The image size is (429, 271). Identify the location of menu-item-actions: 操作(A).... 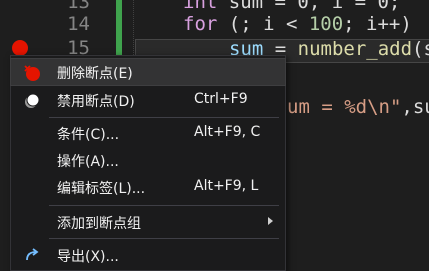
(148, 160).